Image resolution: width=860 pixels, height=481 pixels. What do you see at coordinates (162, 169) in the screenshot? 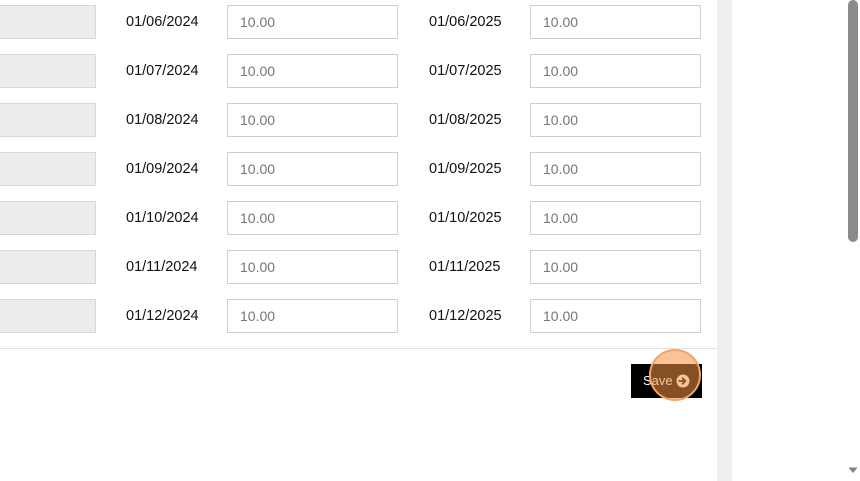
I see `date-label: 01/09/2024` at bounding box center [162, 169].